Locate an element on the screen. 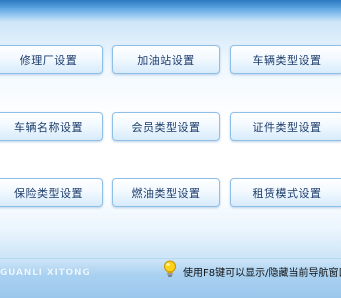  footer-bar: GUANLI XITONG 使用F8键可以显示/隐藏当前导航窗口 is located at coordinates (170, 278).